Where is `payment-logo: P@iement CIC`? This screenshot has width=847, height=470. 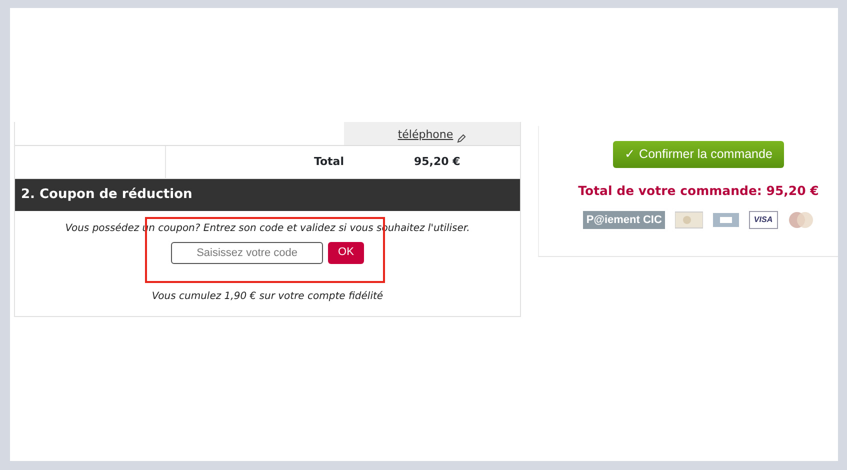 payment-logo: P@iement CIC is located at coordinates (624, 219).